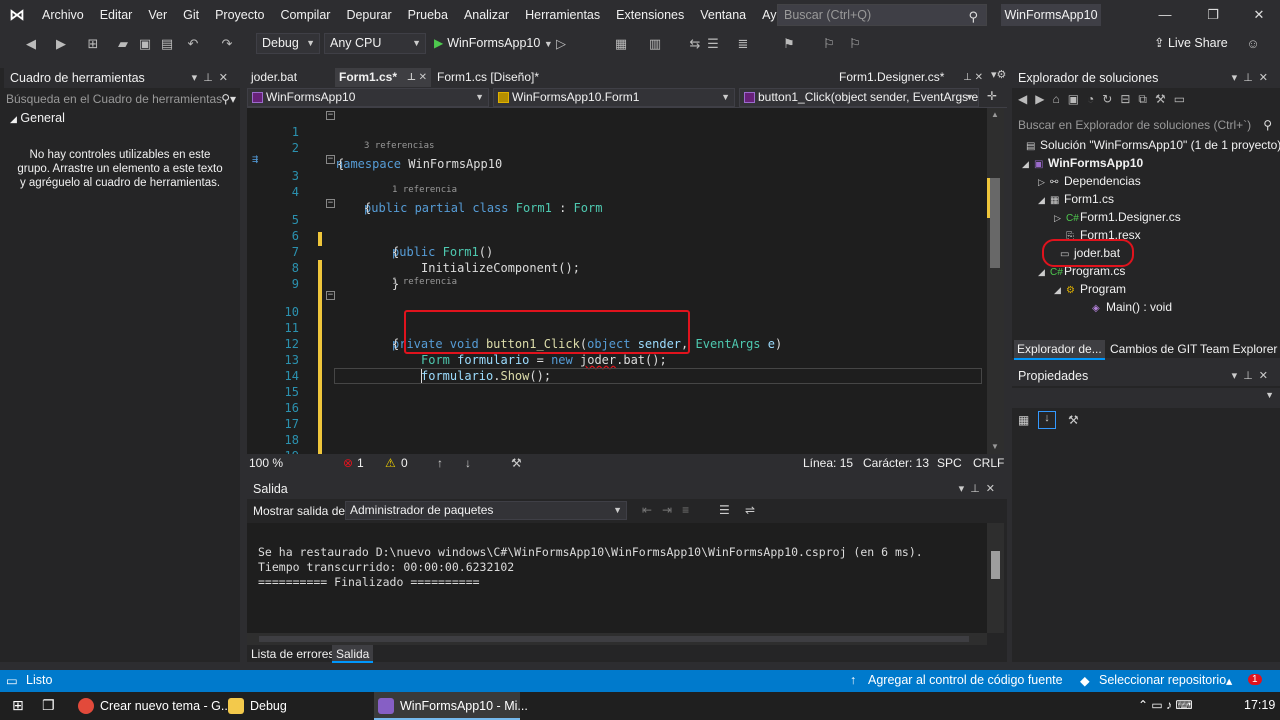 The height and width of the screenshot is (720, 1280). I want to click on warning-count: 0, so click(404, 463).